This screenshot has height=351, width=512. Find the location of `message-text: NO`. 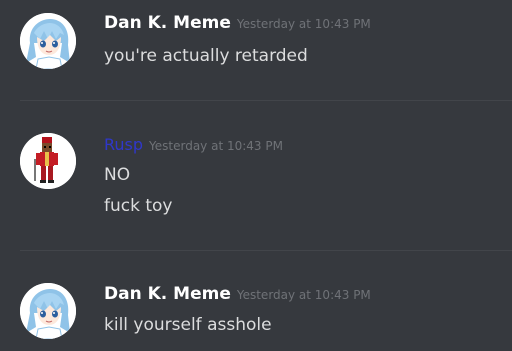

message-text: NO is located at coordinates (117, 175).